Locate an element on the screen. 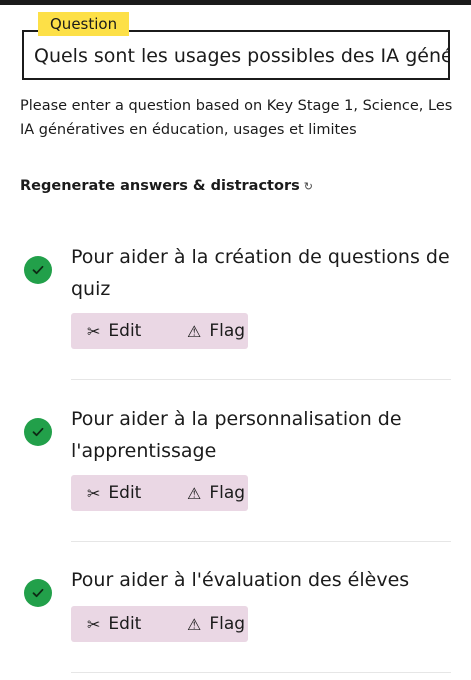 Image resolution: width=471 pixels, height=680 pixels. question-field-box is located at coordinates (236, 55).